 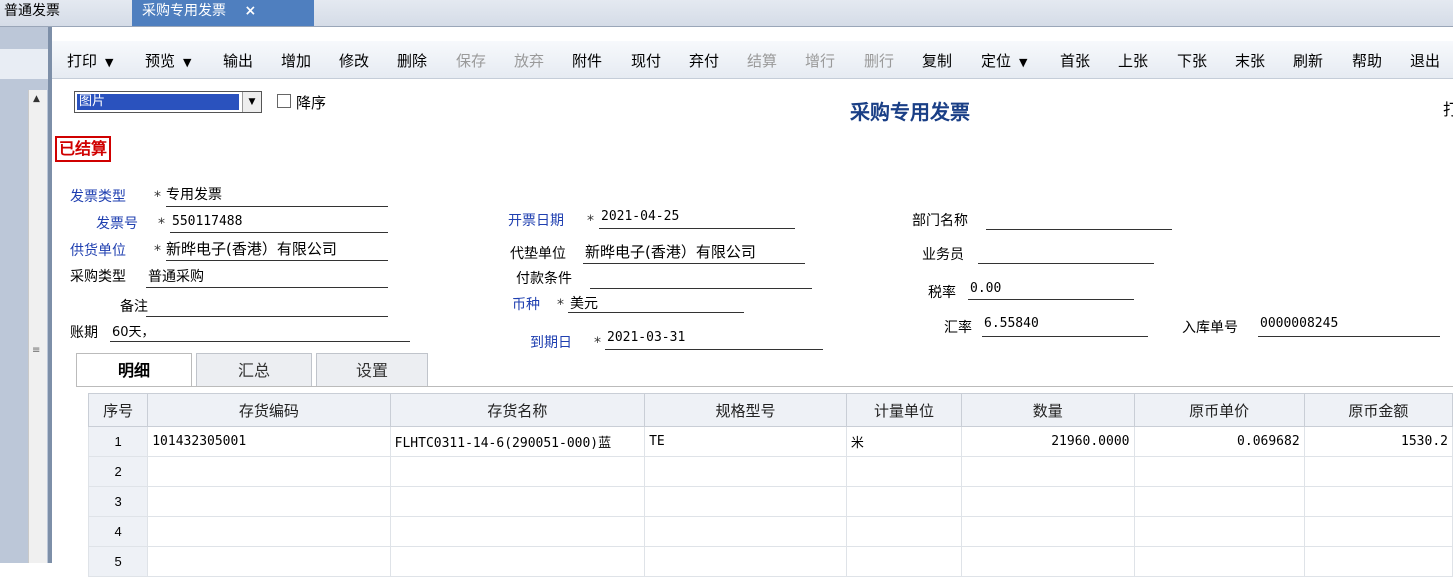 I want to click on discard-button: 放弃, so click(x=529, y=60).